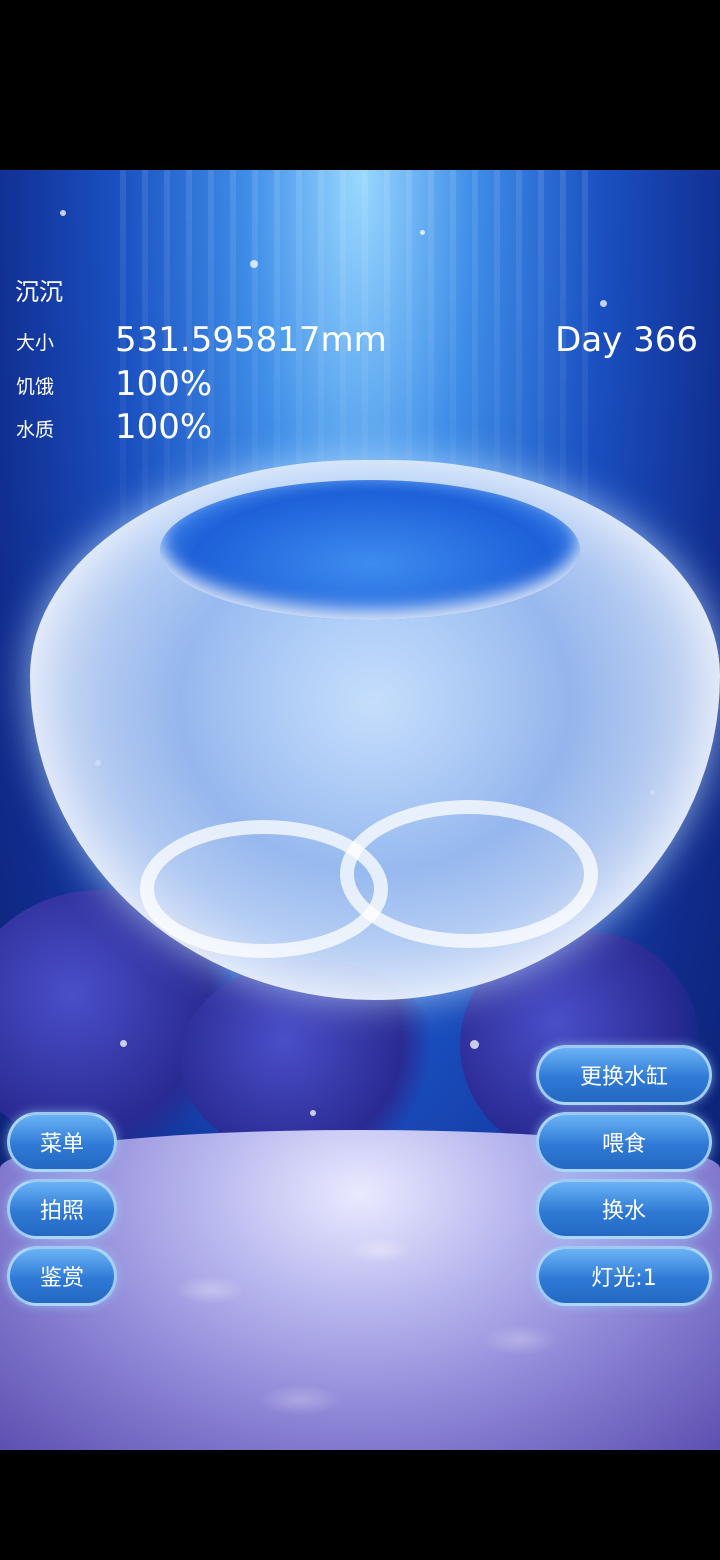  I want to click on hunger-value: 100%, so click(164, 384).